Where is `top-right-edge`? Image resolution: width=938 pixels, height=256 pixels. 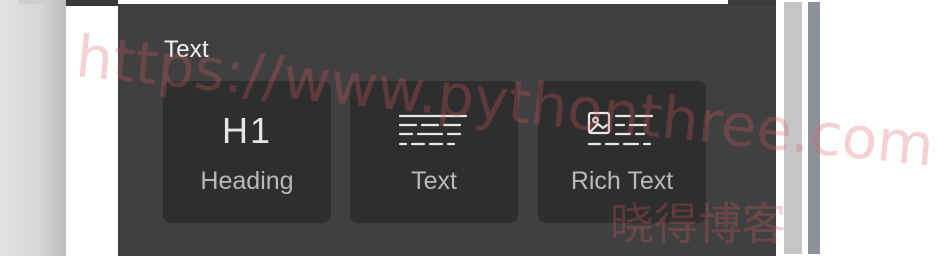
top-right-edge is located at coordinates (752, 3).